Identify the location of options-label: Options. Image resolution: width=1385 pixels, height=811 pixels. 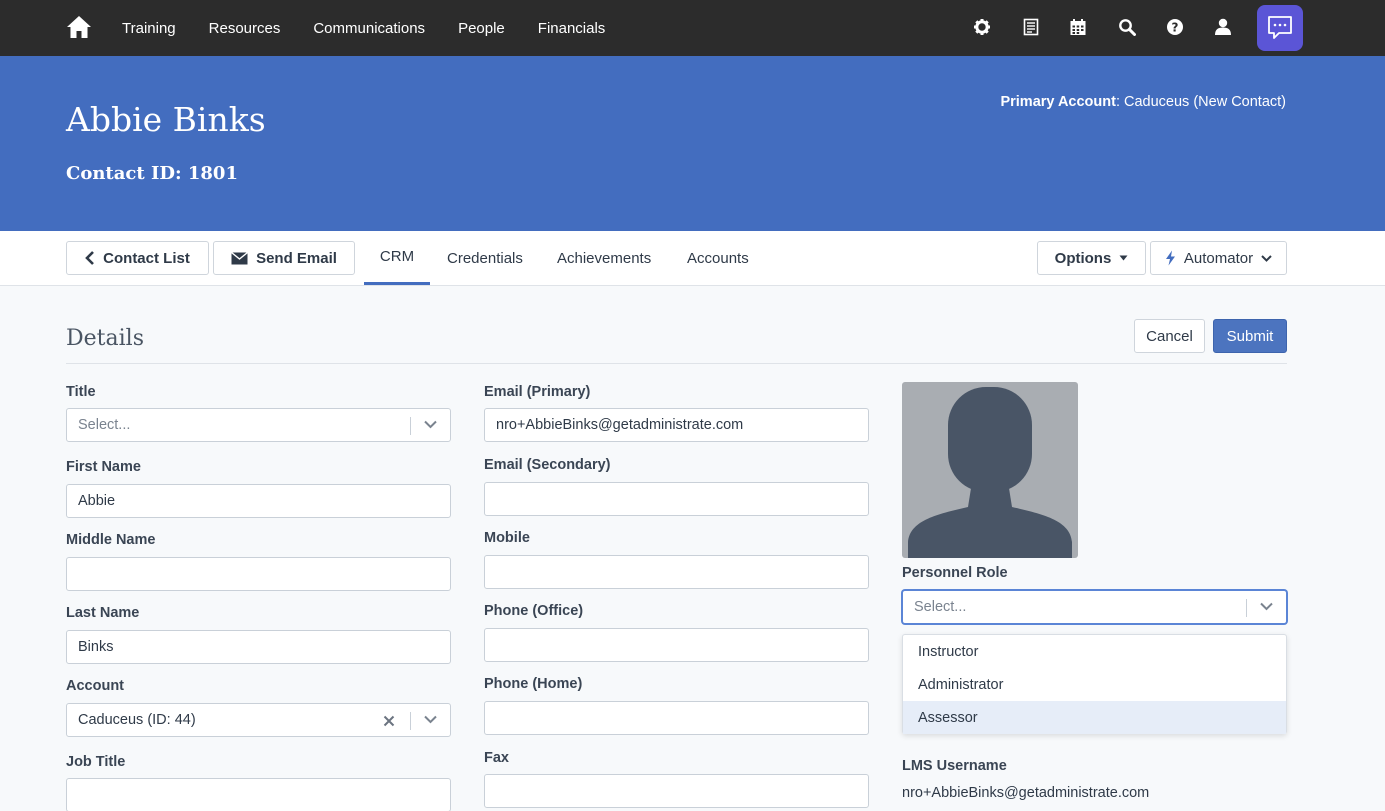
(1083, 258).